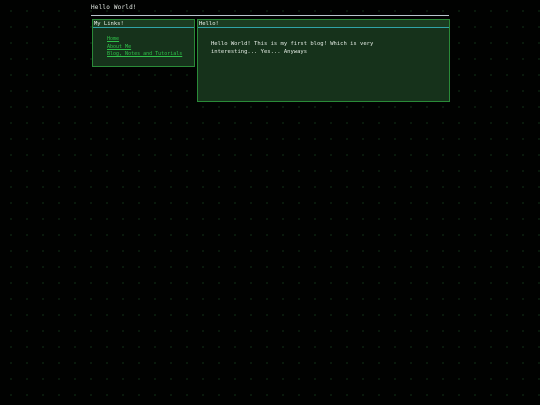 The width and height of the screenshot is (540, 405). What do you see at coordinates (119, 47) in the screenshot?
I see `about-me-link: About Me` at bounding box center [119, 47].